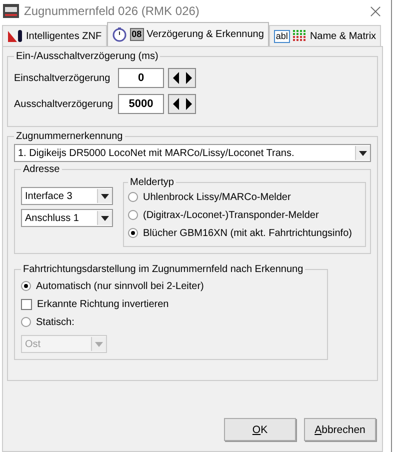 The width and height of the screenshot is (400, 452). Describe the element at coordinates (87, 56) in the screenshot. I see `group-title: Ein-/Ausschaltverzögerung (ms)` at that location.